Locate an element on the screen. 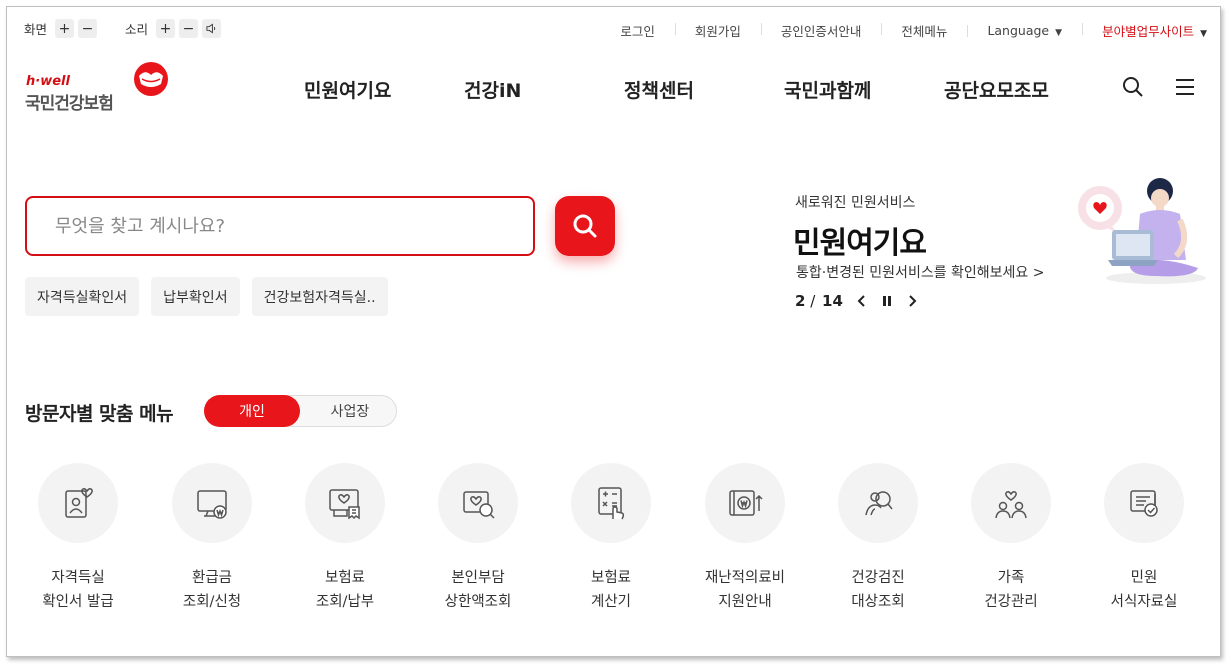 The image size is (1231, 668). signup-link: 회원가입 is located at coordinates (717, 30).